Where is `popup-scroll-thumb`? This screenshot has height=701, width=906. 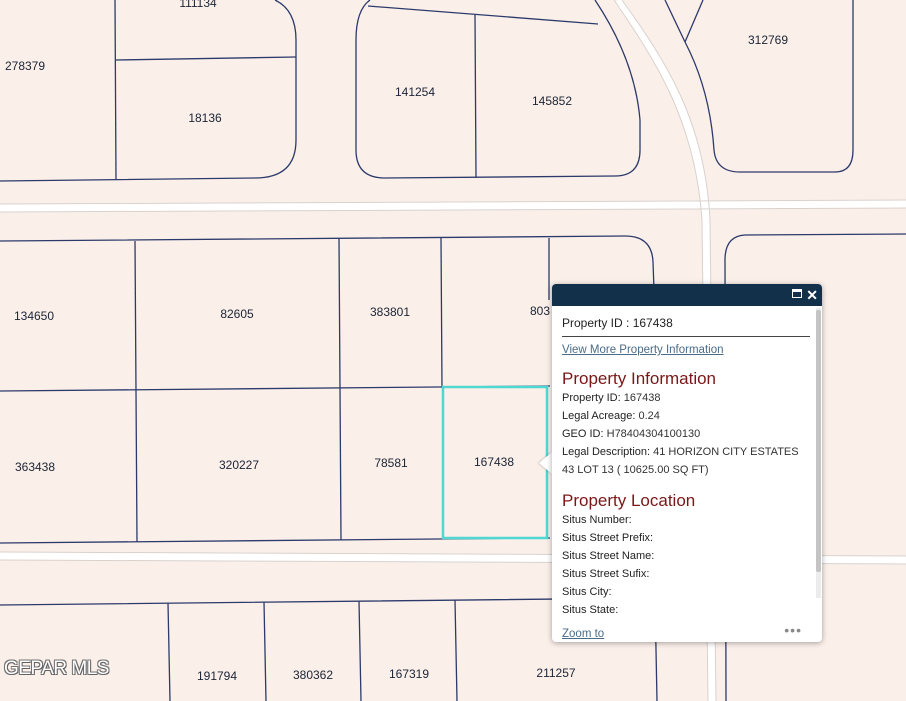 popup-scroll-thumb is located at coordinates (818, 441).